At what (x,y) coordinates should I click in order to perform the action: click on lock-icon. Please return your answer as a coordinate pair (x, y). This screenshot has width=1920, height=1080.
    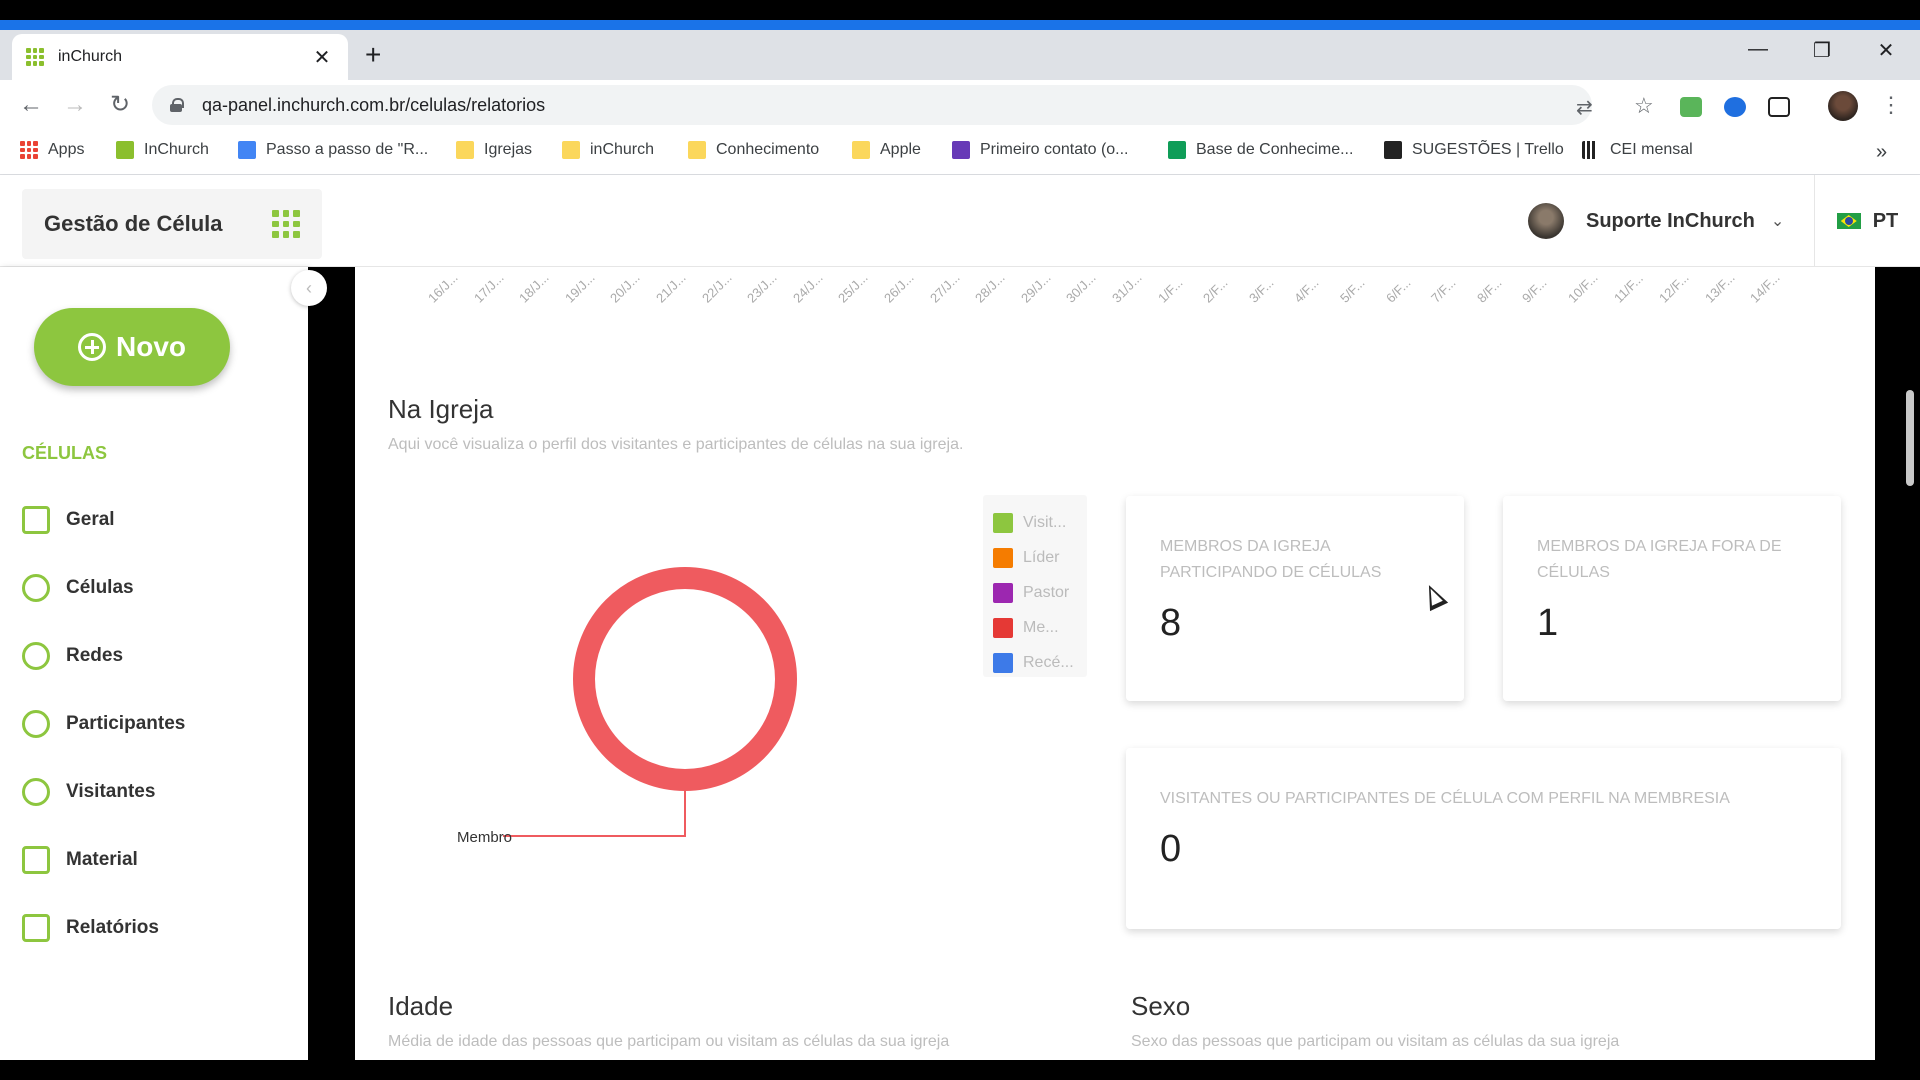
    Looking at the image, I should click on (177, 105).